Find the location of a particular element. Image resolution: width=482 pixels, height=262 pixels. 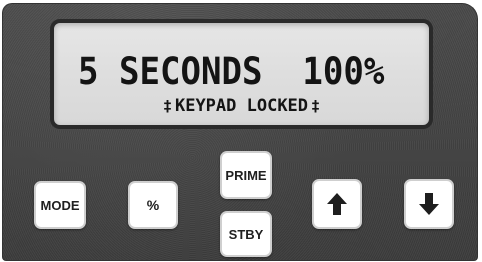

percent-button: % is located at coordinates (153, 205).